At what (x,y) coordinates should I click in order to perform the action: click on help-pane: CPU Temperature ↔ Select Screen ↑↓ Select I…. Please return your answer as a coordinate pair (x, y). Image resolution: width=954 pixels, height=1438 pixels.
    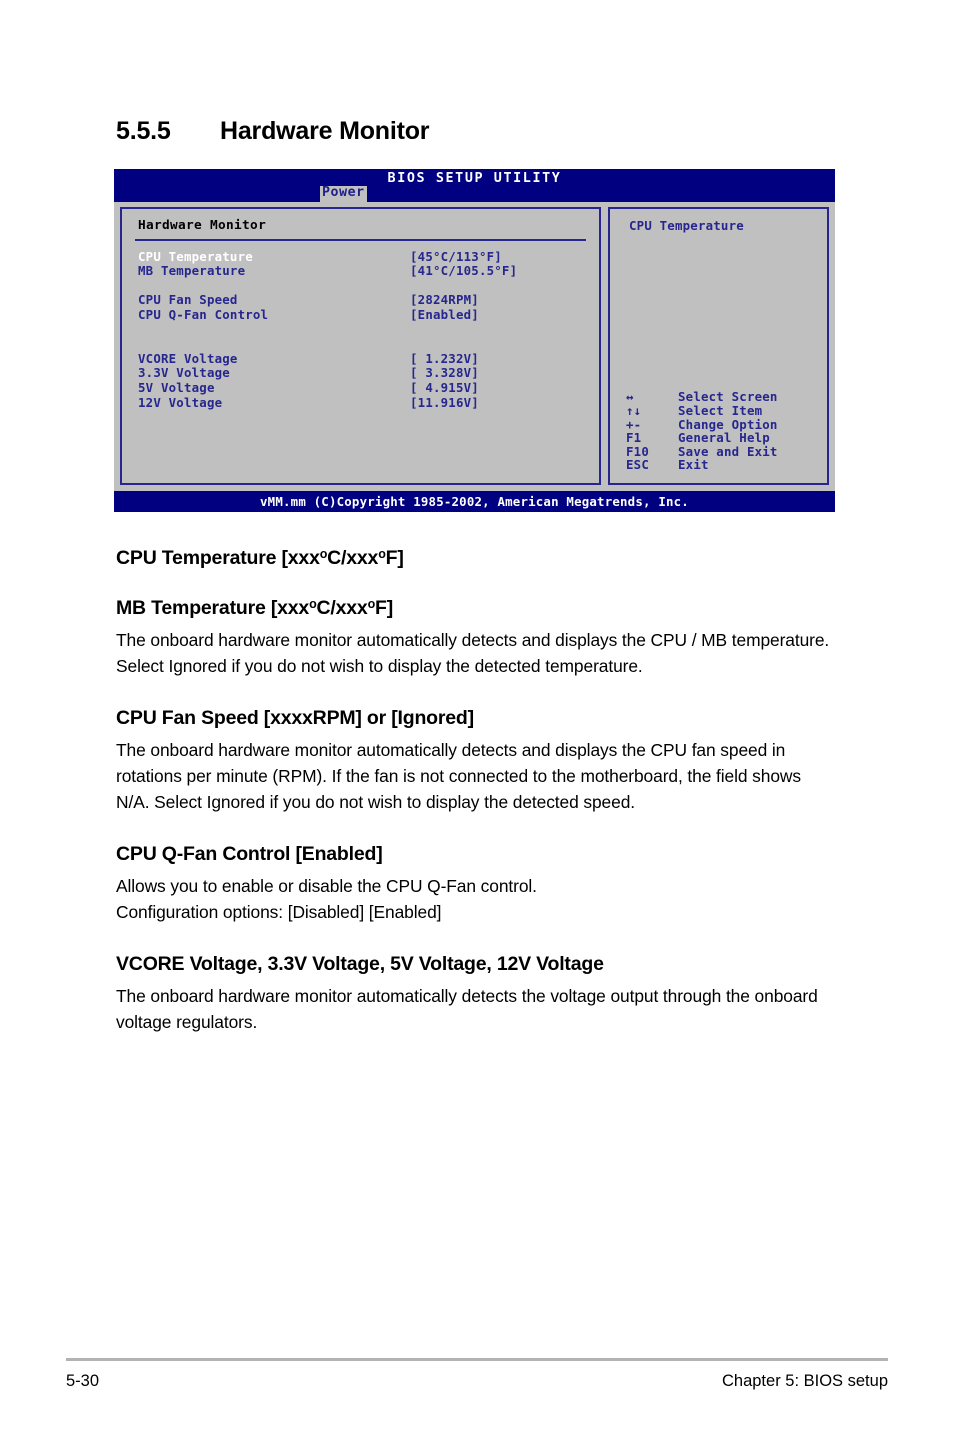
    Looking at the image, I should click on (718, 346).